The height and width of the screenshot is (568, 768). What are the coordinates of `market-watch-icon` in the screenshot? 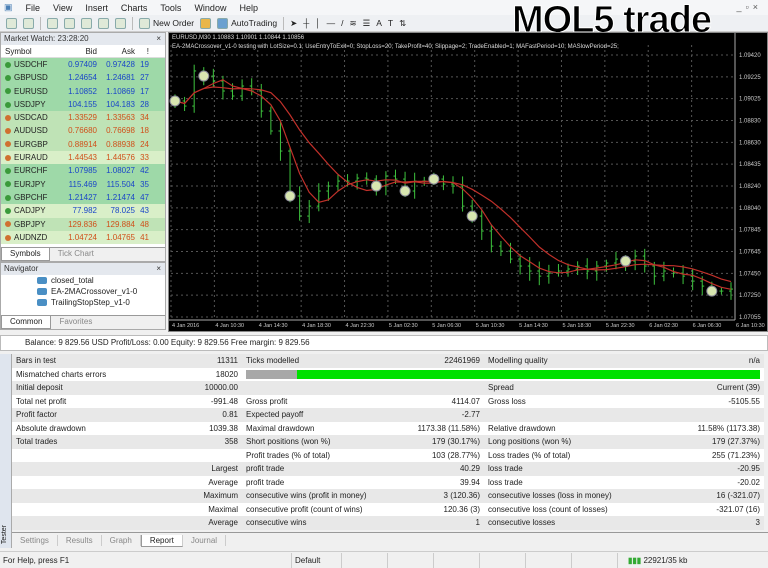 It's located at (52, 23).